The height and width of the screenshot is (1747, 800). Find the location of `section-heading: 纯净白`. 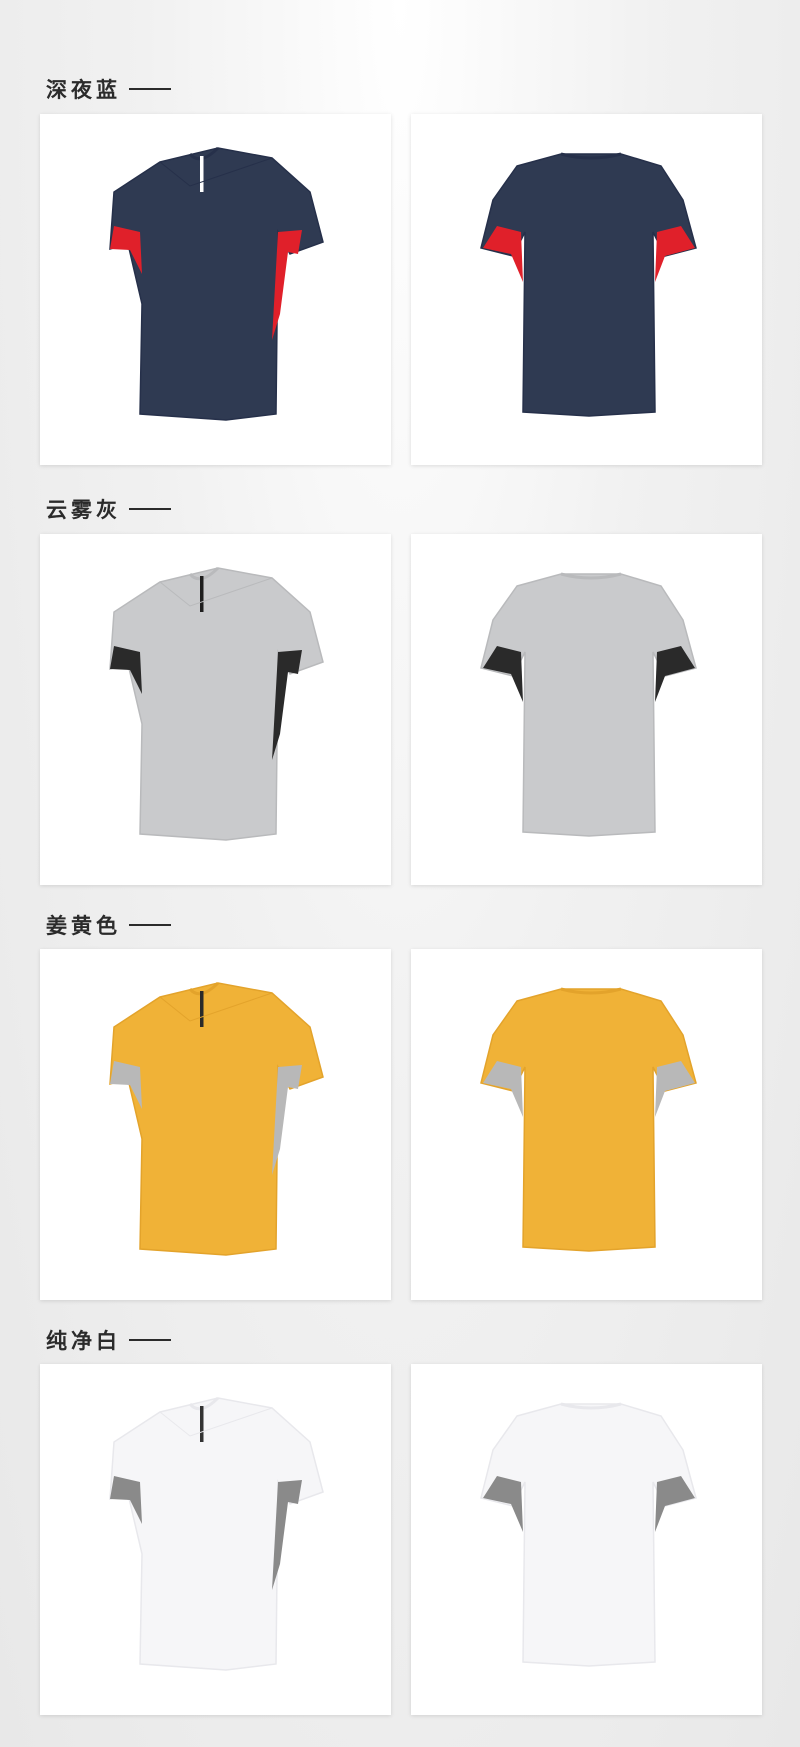

section-heading: 纯净白 is located at coordinates (108, 1340).